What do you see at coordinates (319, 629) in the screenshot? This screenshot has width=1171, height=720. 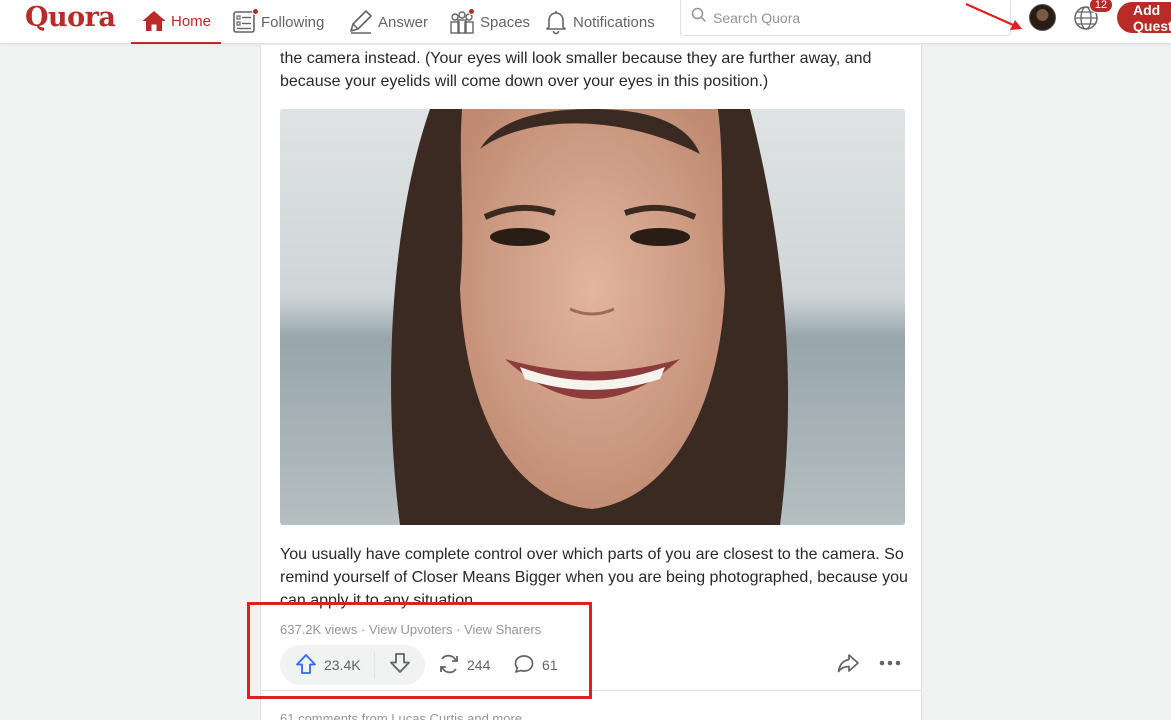 I see `views-count: 637.2K views` at bounding box center [319, 629].